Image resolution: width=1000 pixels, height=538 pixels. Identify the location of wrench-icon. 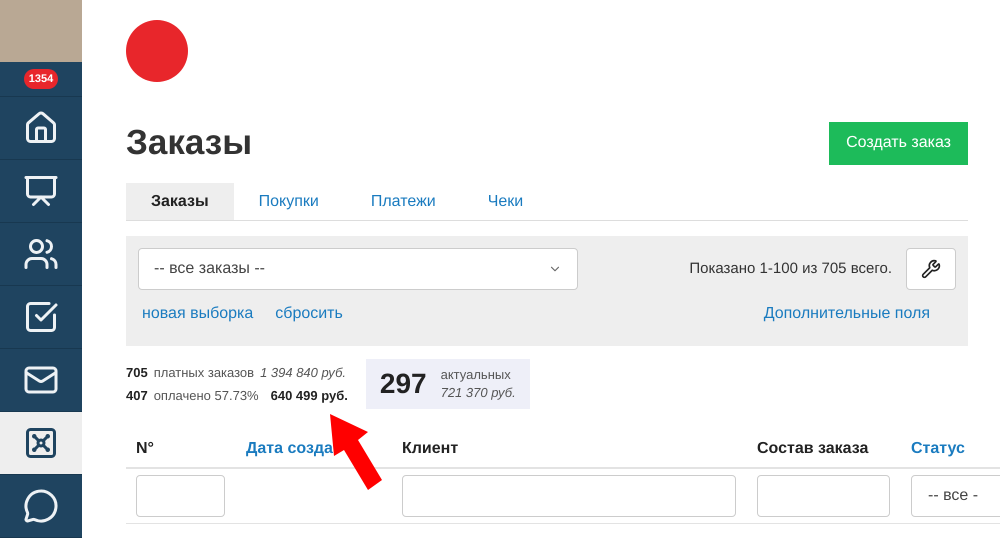
(931, 269).